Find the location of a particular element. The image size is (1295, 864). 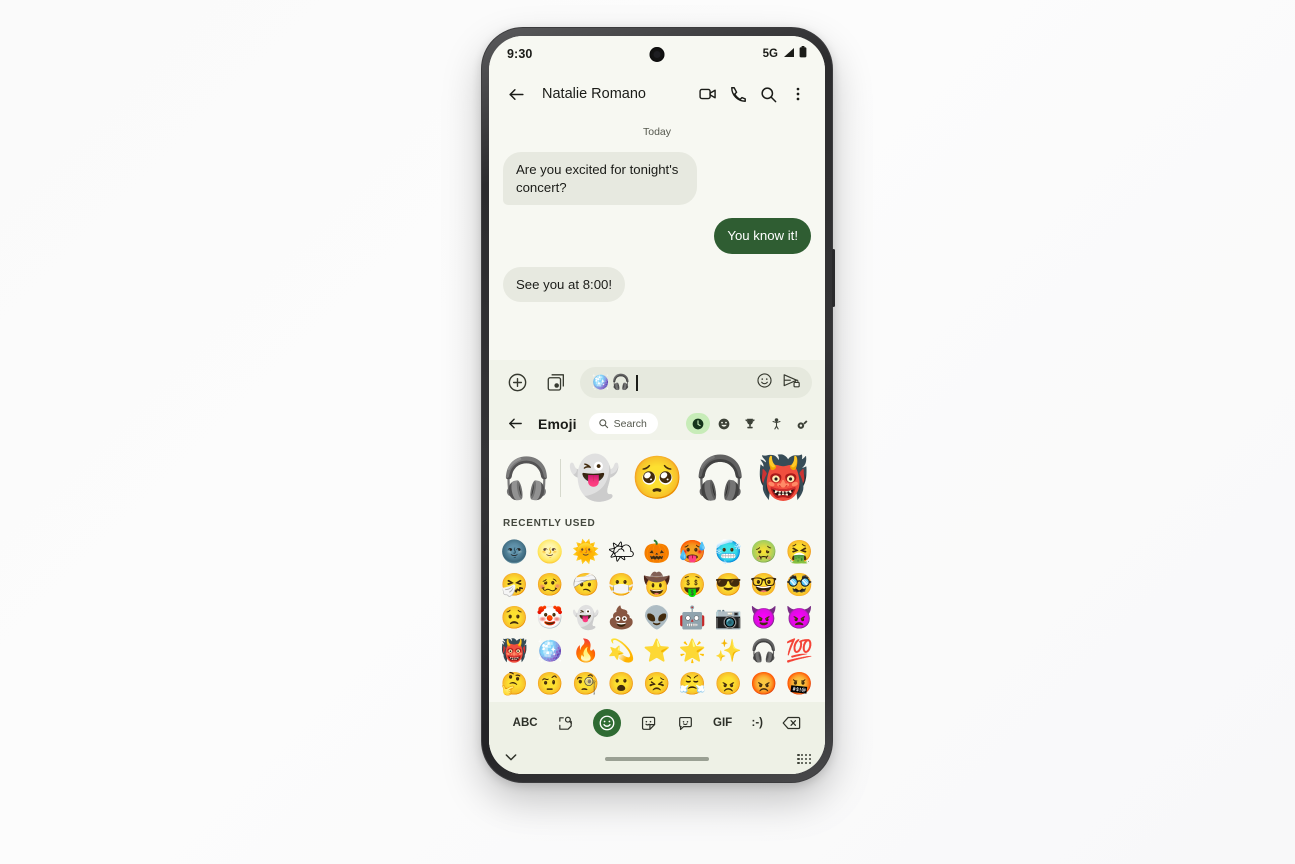

smiley-icon is located at coordinates (724, 423).